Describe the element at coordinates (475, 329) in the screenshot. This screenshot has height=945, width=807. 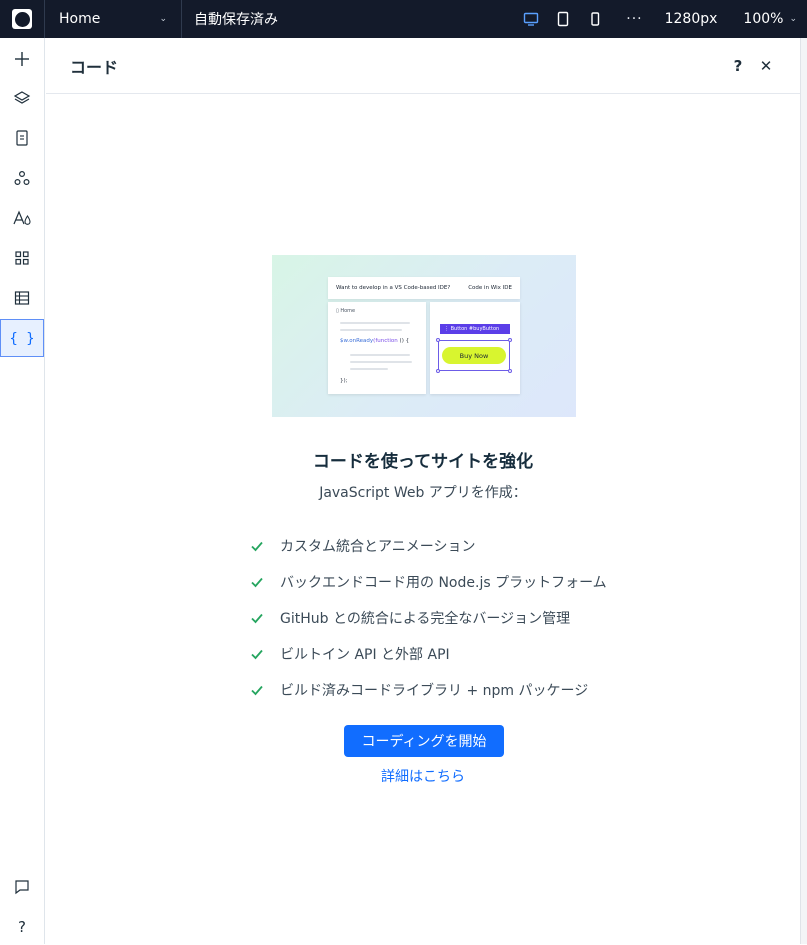
I see `element-tag: ⋮ Button #buyButton` at that location.